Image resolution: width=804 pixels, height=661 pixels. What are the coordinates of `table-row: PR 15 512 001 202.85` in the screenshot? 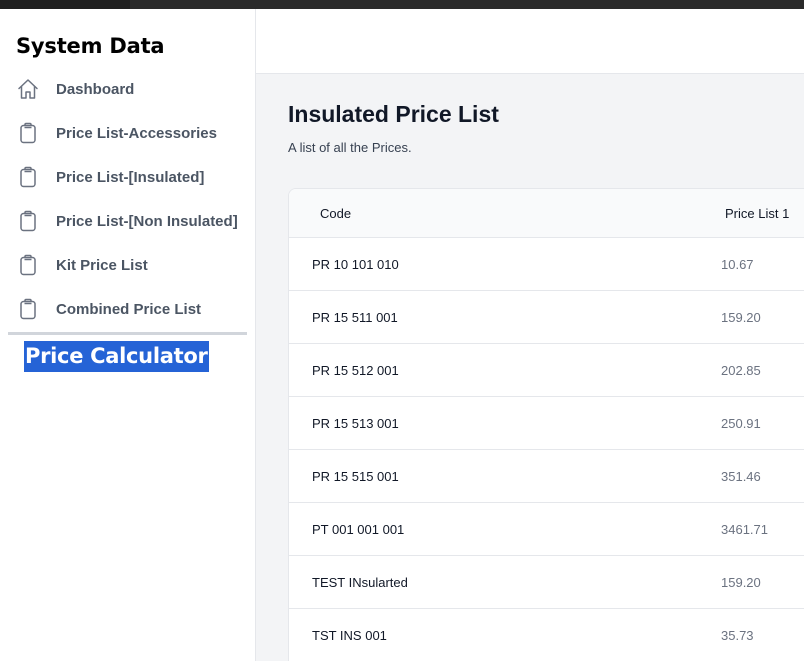 It's located at (546, 370).